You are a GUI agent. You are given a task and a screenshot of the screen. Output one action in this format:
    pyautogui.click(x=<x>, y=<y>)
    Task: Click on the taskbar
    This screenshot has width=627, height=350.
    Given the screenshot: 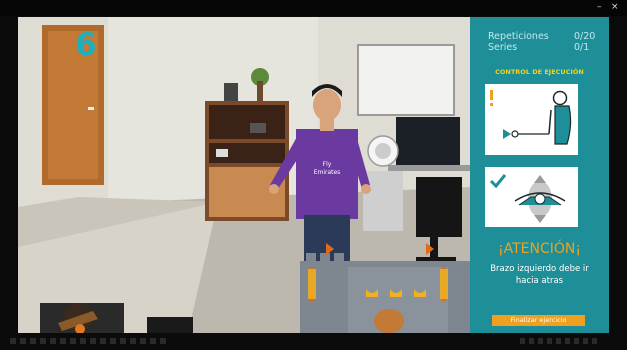 What is the action you would take?
    pyautogui.click(x=313, y=341)
    